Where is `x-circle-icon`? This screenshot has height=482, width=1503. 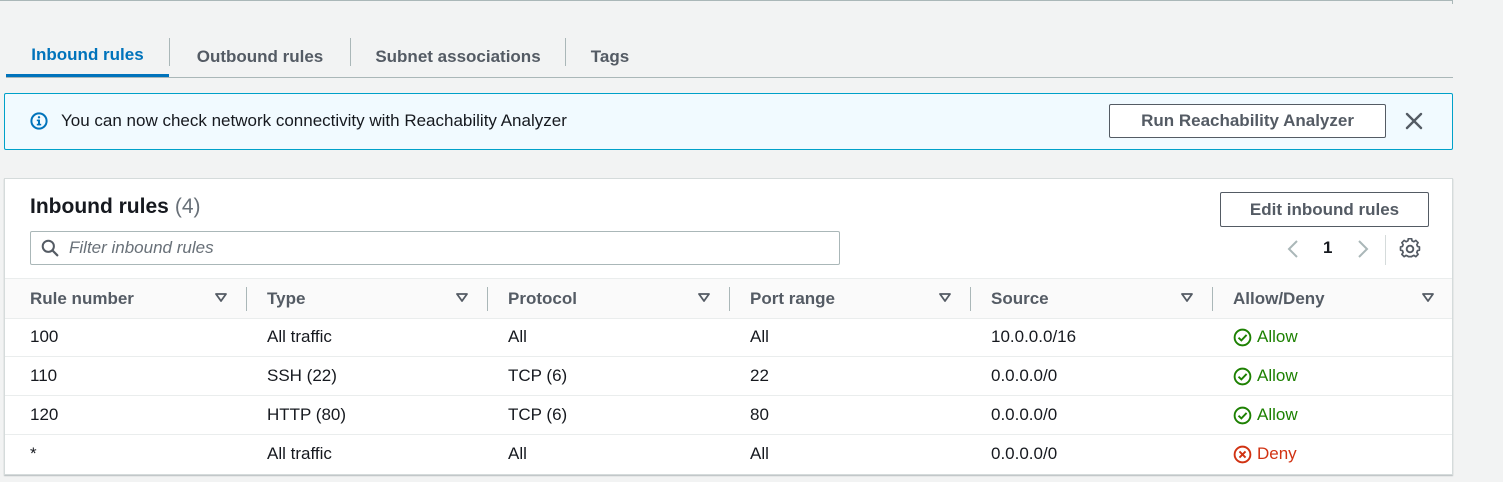 x-circle-icon is located at coordinates (1242, 454).